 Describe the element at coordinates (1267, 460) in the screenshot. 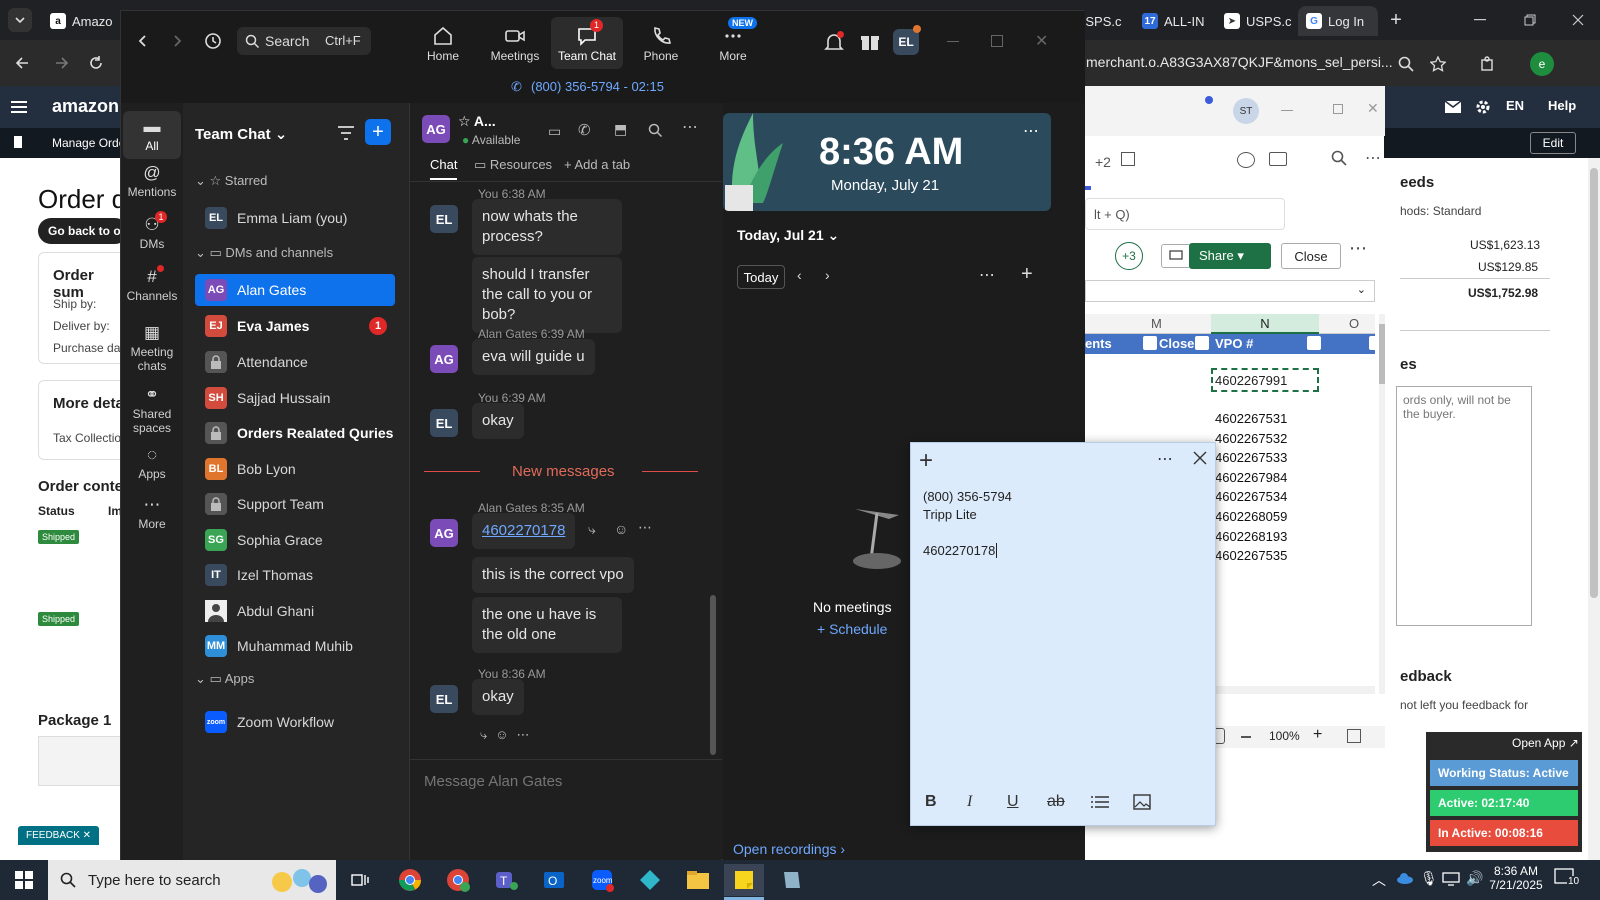

I see `vpo-cell: 4602267533` at that location.